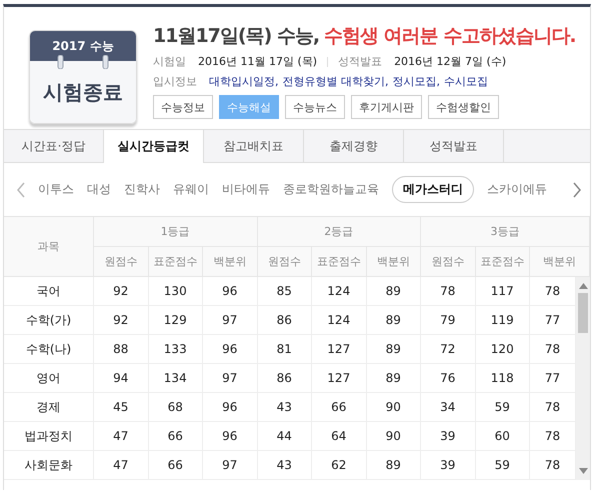 The image size is (594, 493). What do you see at coordinates (285, 291) in the screenshot?
I see `table-cell: 85` at bounding box center [285, 291].